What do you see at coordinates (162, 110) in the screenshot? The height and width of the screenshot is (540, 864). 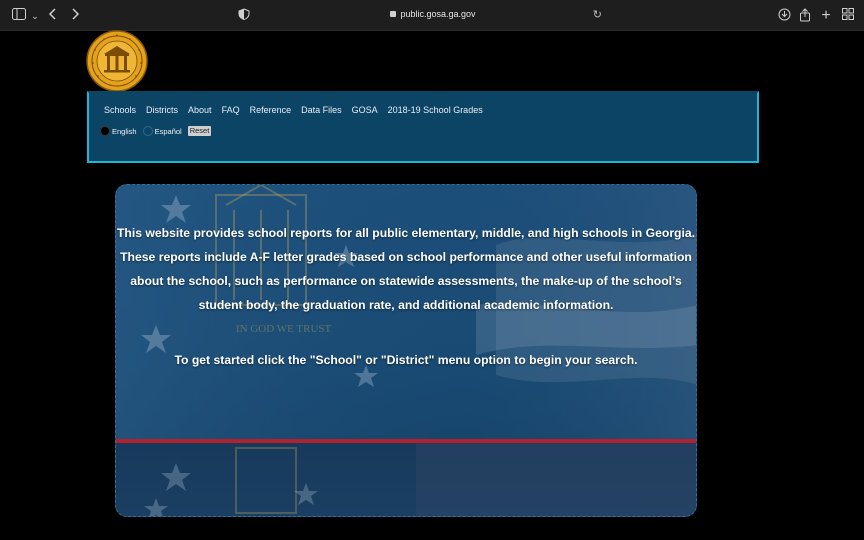 I see `nav-link-districts: Districts` at bounding box center [162, 110].